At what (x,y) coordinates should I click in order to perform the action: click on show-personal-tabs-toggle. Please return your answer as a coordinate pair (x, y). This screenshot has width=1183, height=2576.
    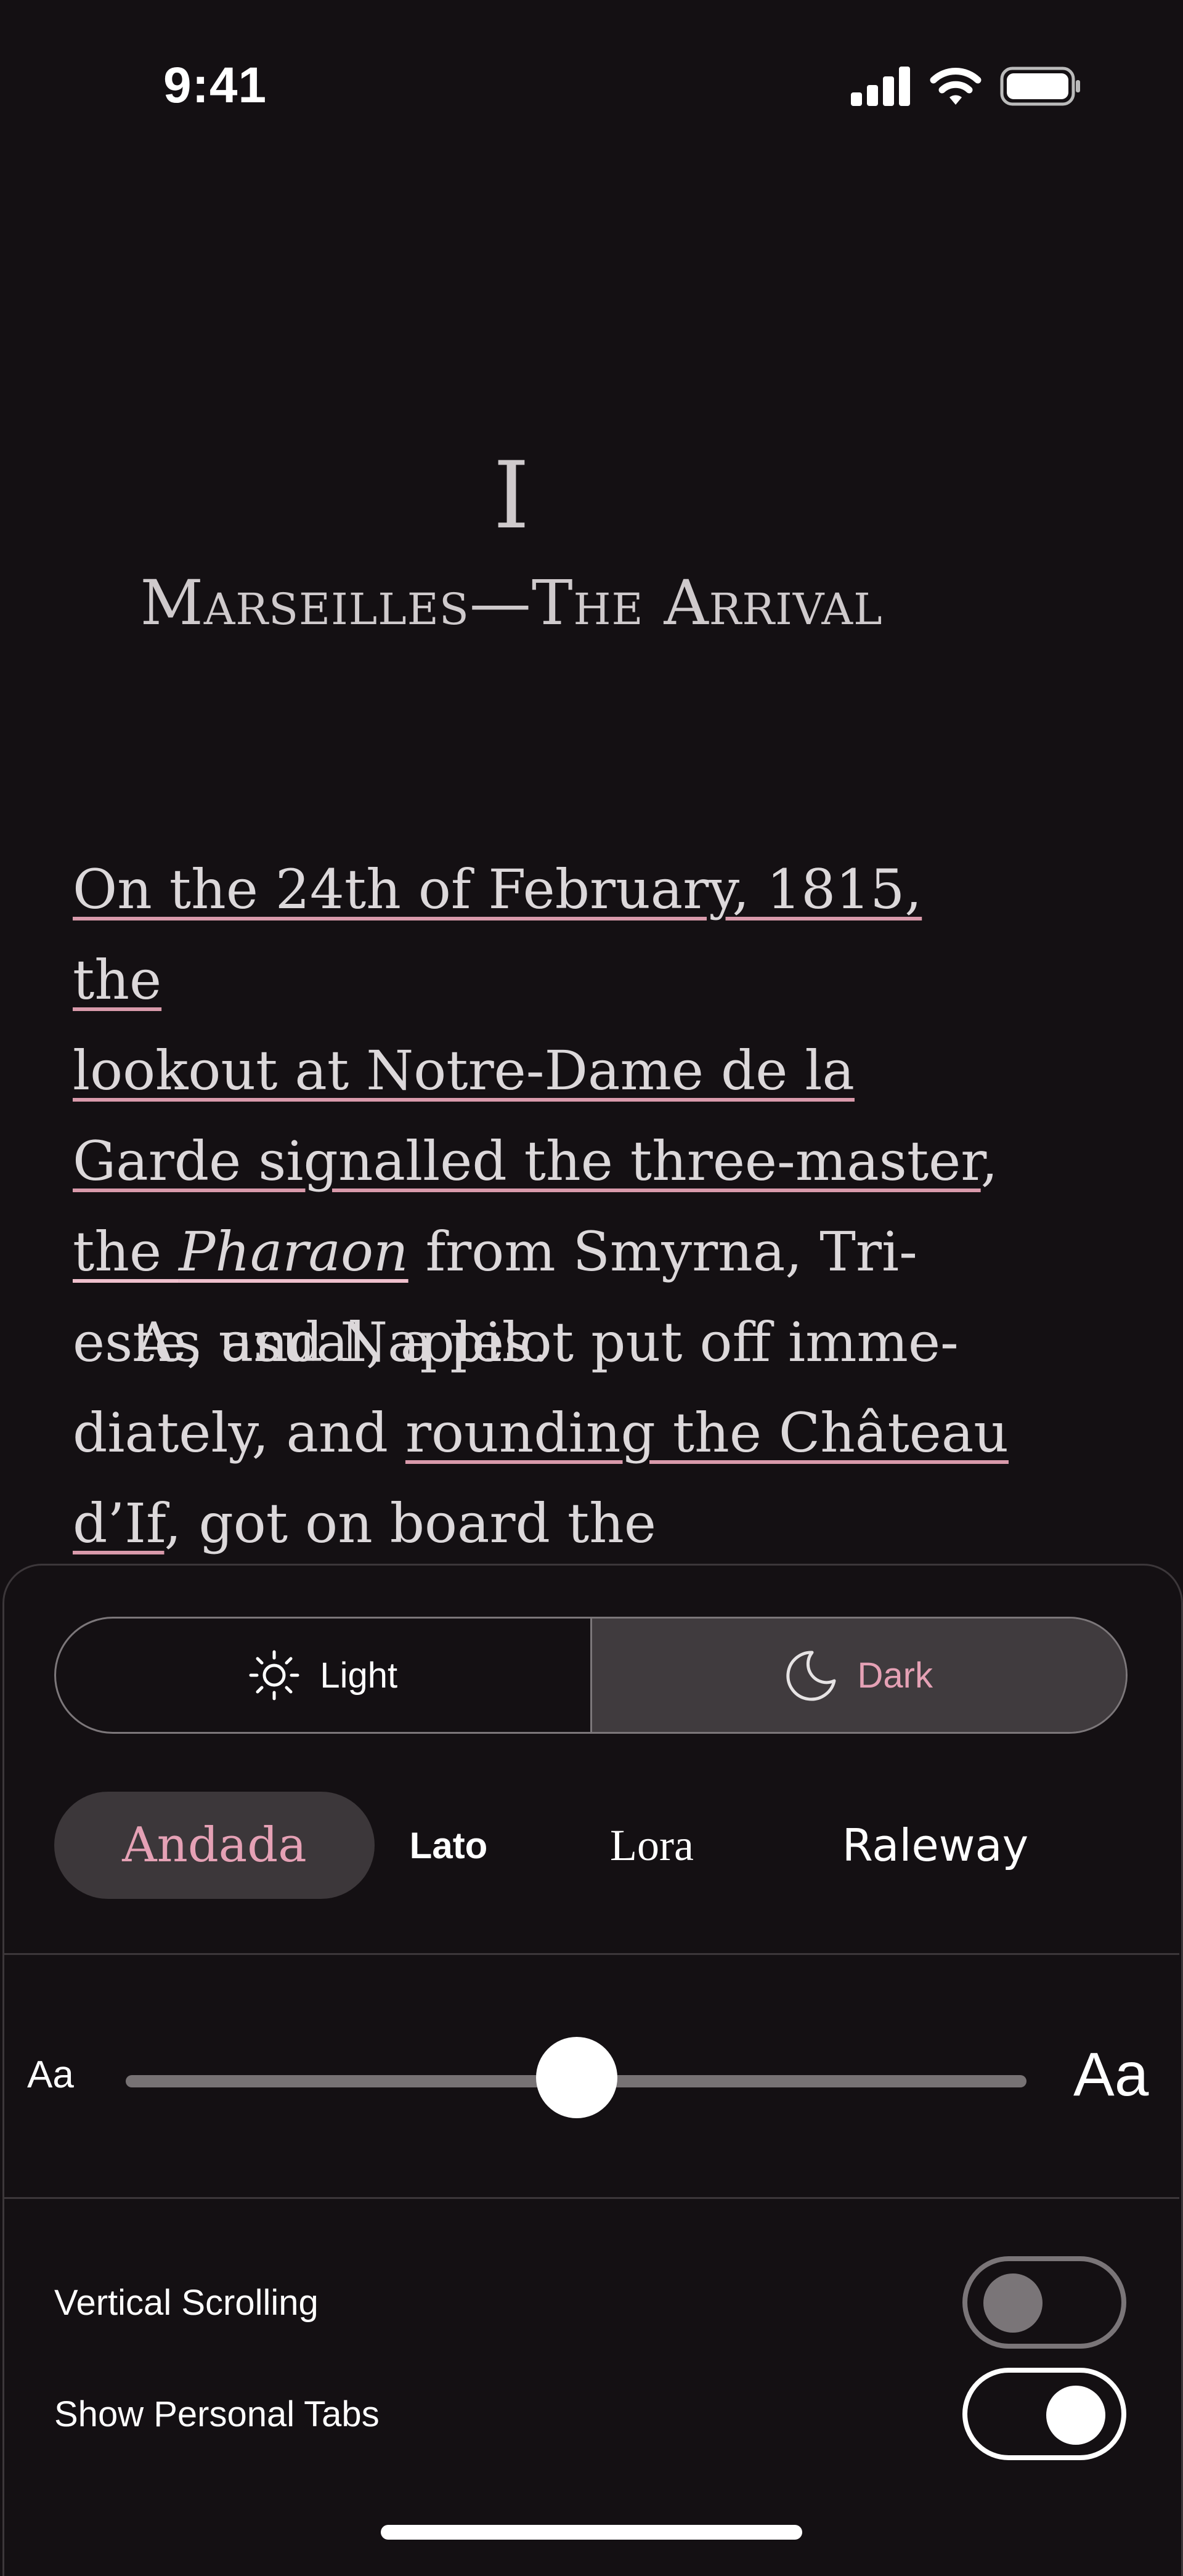
    Looking at the image, I should click on (1044, 2414).